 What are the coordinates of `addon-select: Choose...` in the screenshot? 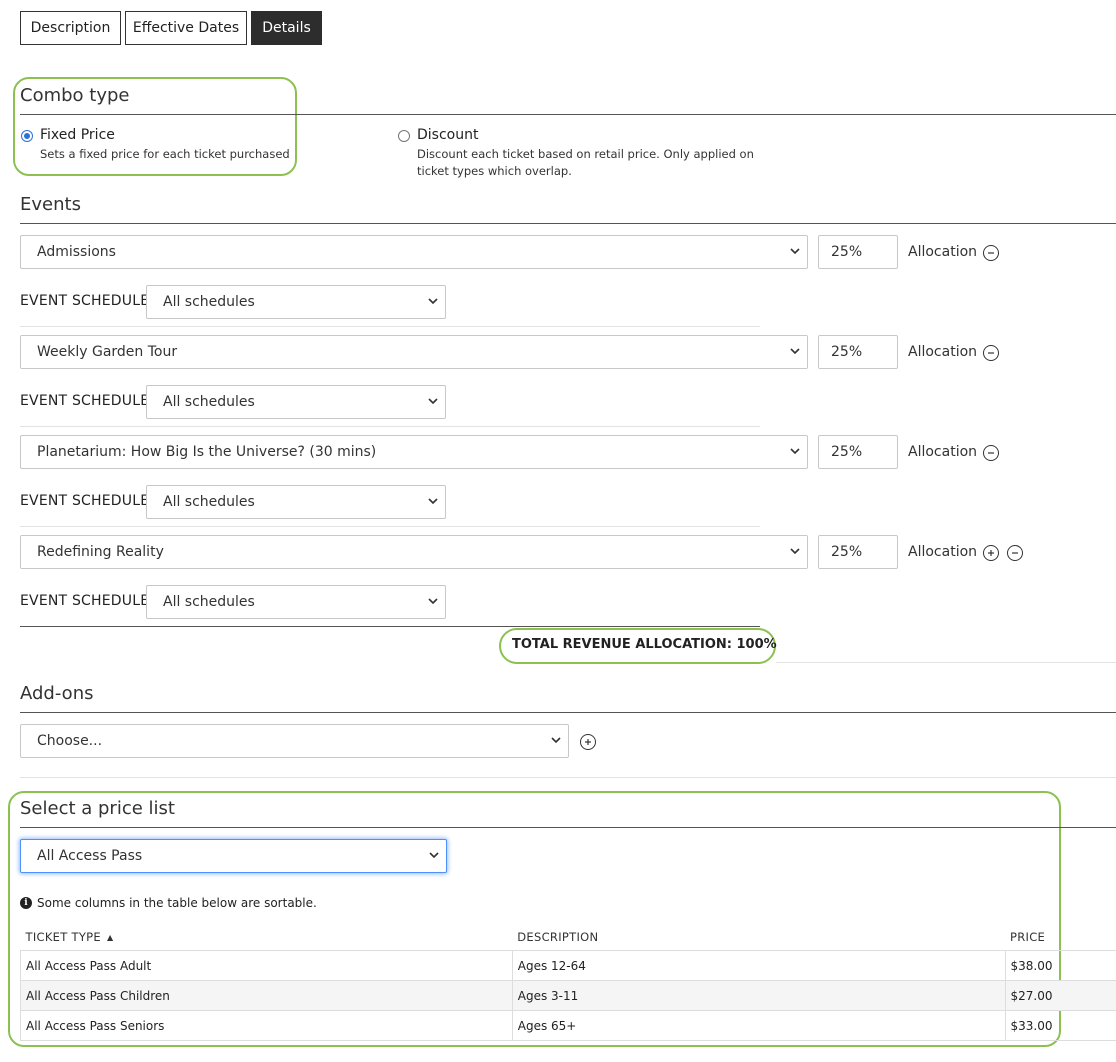 It's located at (294, 741).